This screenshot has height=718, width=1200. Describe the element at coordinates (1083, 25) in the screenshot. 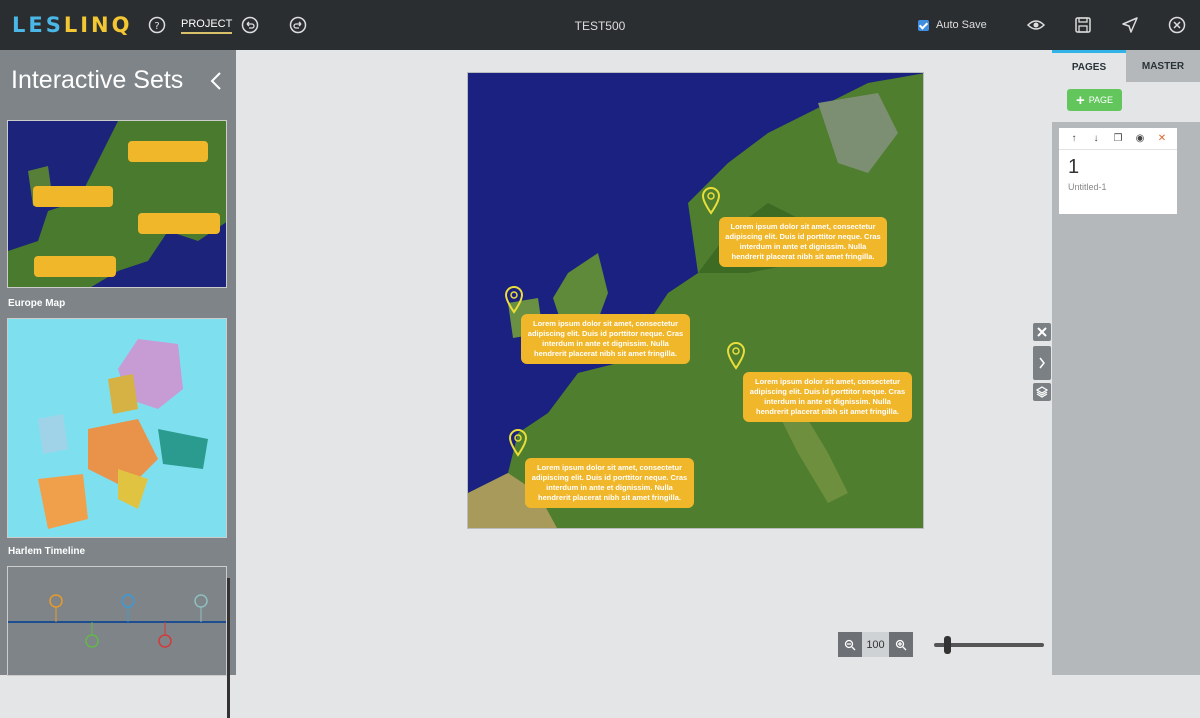

I see `save-icon` at that location.